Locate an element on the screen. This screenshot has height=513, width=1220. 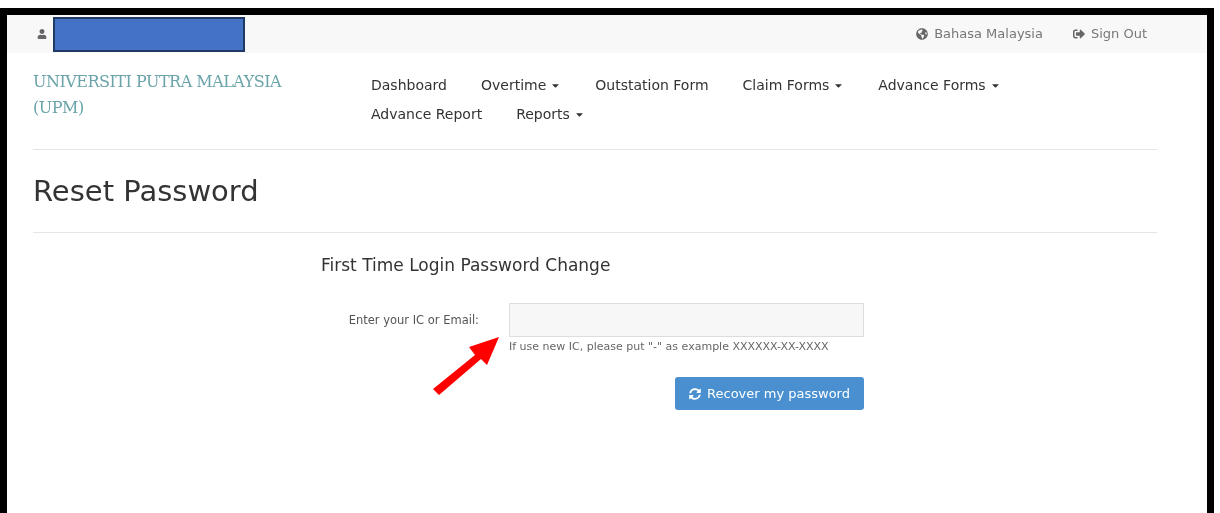
form-heading: First Time Login Password Change is located at coordinates (466, 265).